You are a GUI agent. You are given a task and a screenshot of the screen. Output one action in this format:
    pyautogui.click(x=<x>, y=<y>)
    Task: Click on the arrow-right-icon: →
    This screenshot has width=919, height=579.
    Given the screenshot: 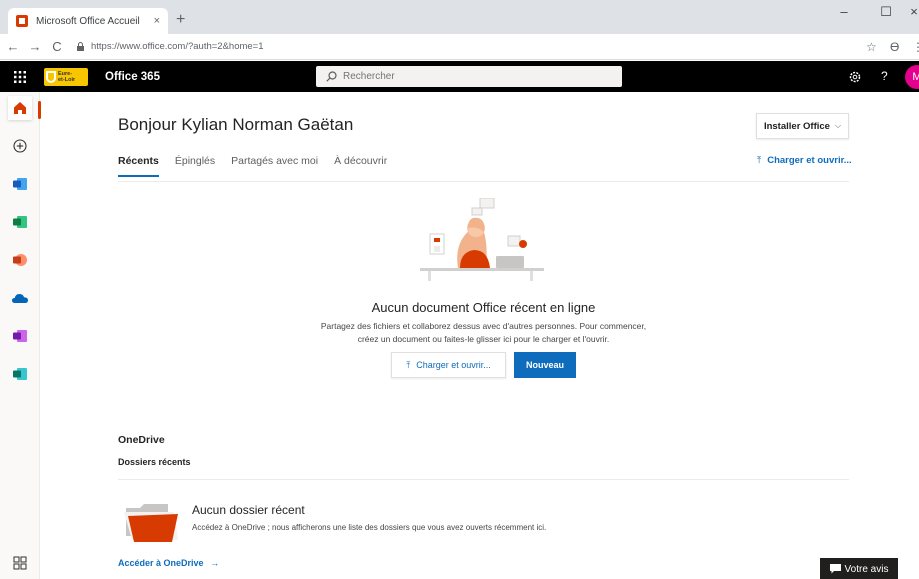 What is the action you would take?
    pyautogui.click(x=215, y=563)
    